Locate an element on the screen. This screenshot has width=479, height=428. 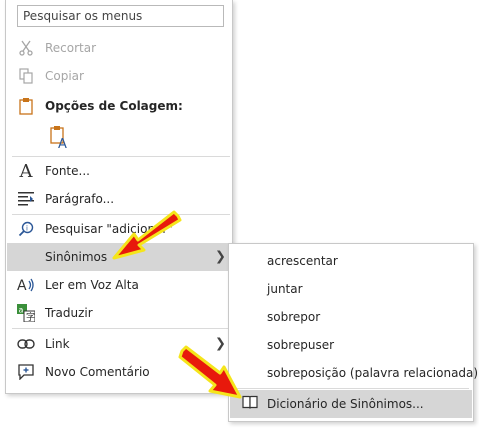
menu-item-new-comment: Novo Comentário is located at coordinates (119, 372).